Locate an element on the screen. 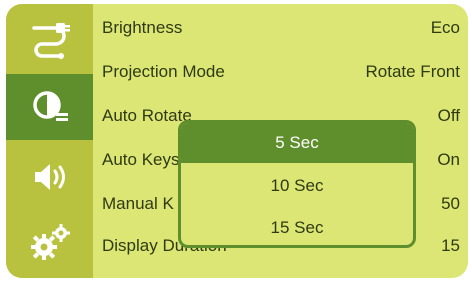 Image resolution: width=472 pixels, height=282 pixels. picture-settings-icon is located at coordinates (50, 106).